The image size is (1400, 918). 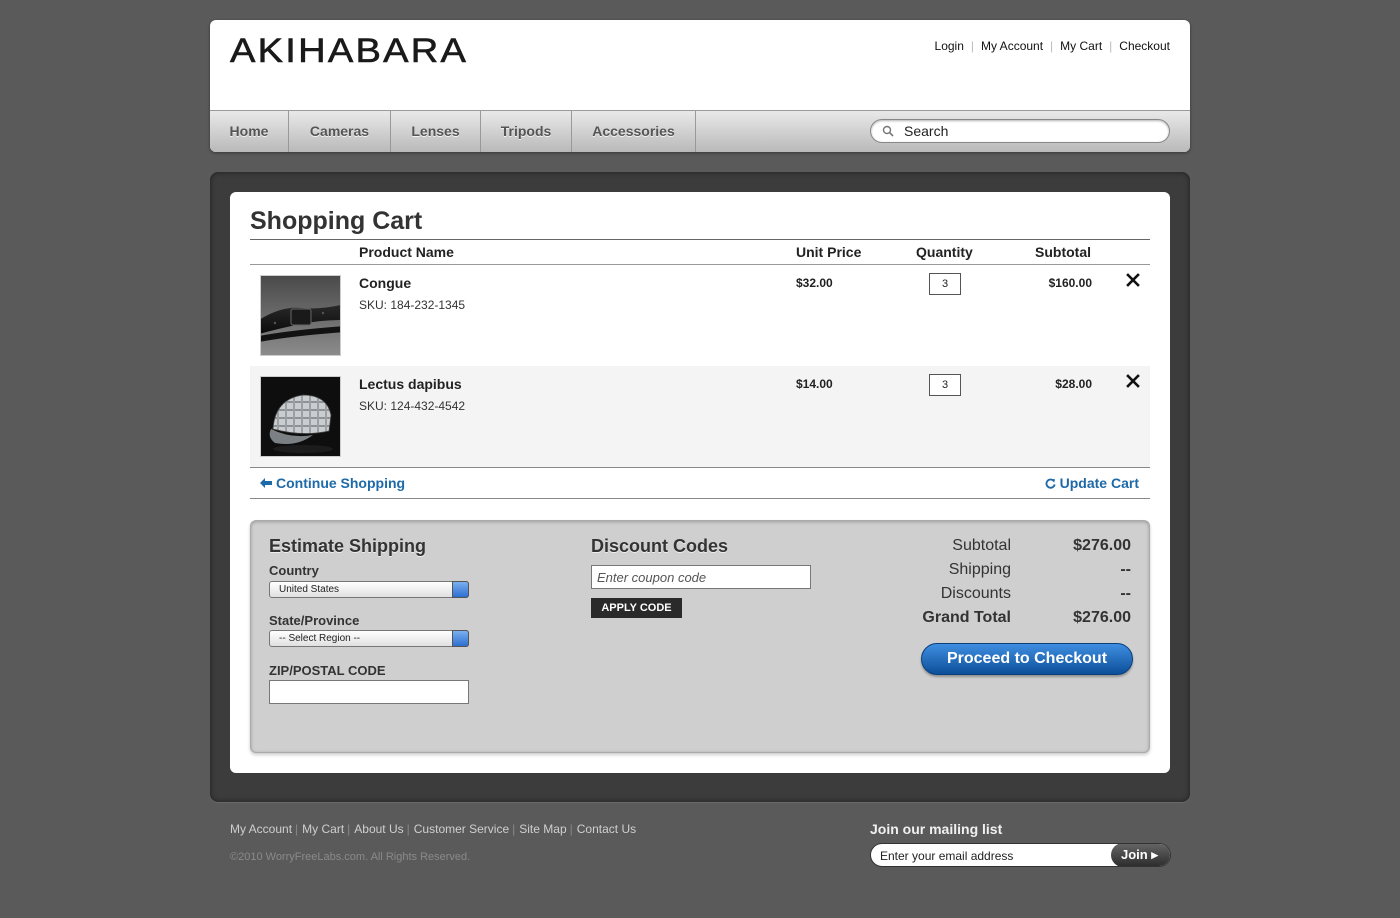 I want to click on discounts-value: --, so click(x=1125, y=593).